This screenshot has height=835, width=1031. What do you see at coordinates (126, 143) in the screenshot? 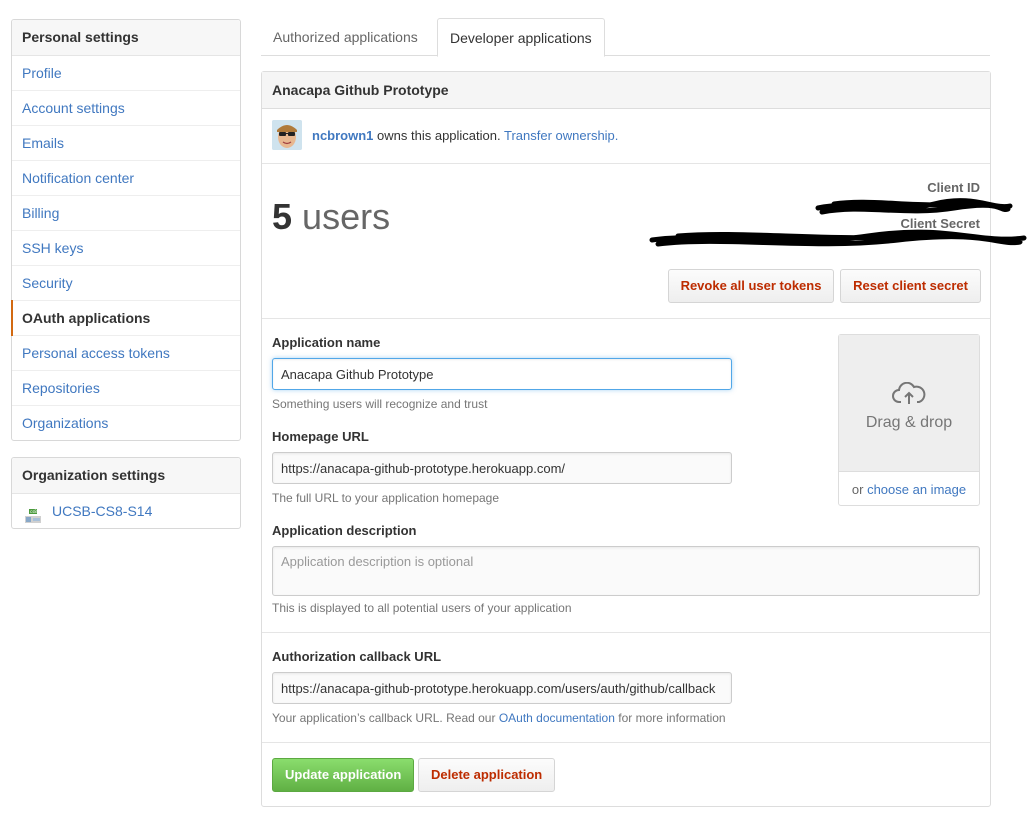
I see `menu-item-emails: Emails` at bounding box center [126, 143].